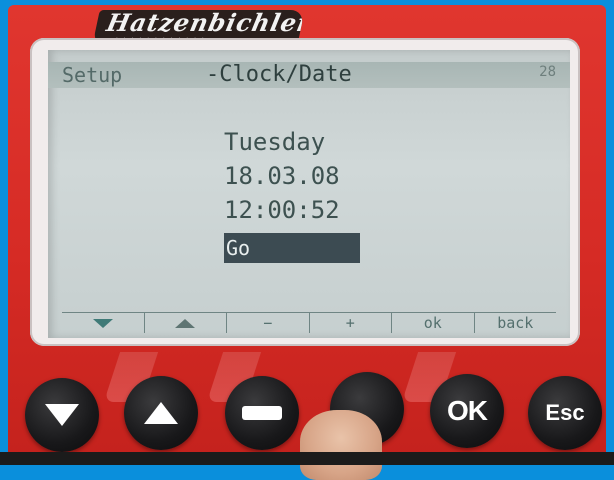  I want to click on device-base, so click(307, 458).